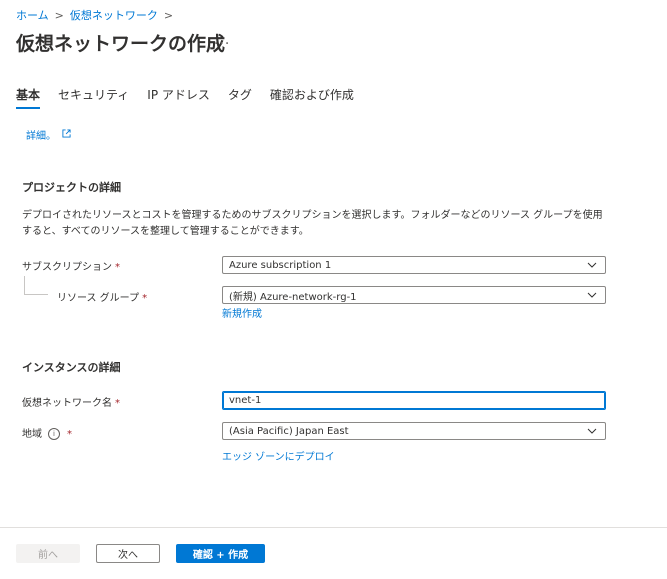  What do you see at coordinates (240, 97) in the screenshot?
I see `tab-tags: タグ` at bounding box center [240, 97].